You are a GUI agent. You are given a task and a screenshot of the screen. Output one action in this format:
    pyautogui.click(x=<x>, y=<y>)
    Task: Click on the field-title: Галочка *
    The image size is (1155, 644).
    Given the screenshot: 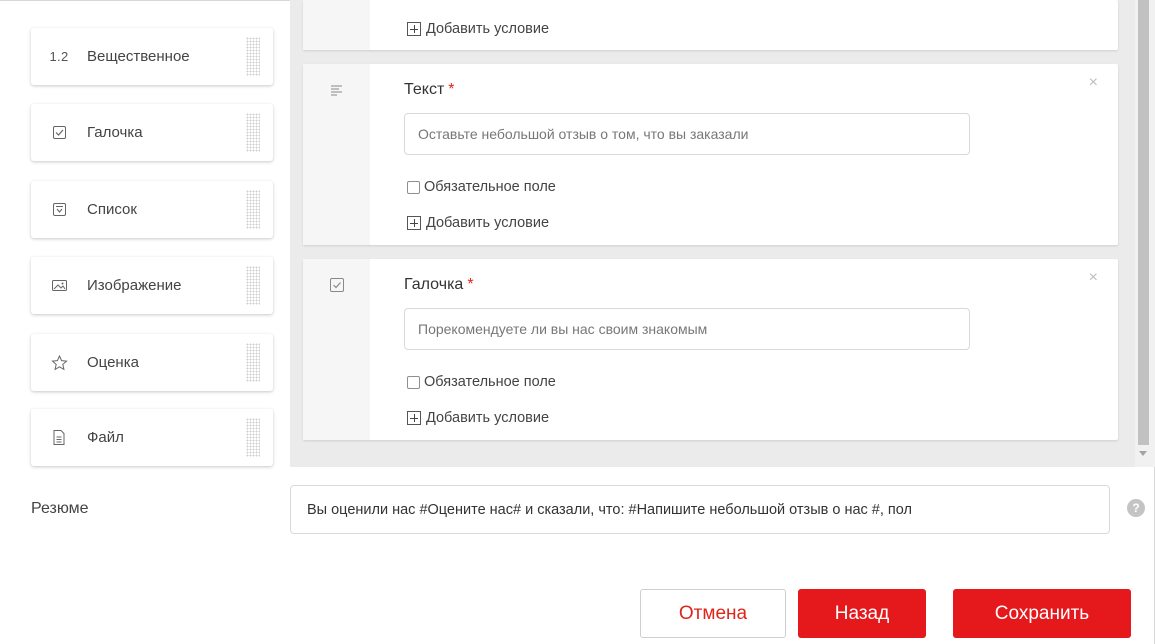 What is the action you would take?
    pyautogui.click(x=439, y=285)
    